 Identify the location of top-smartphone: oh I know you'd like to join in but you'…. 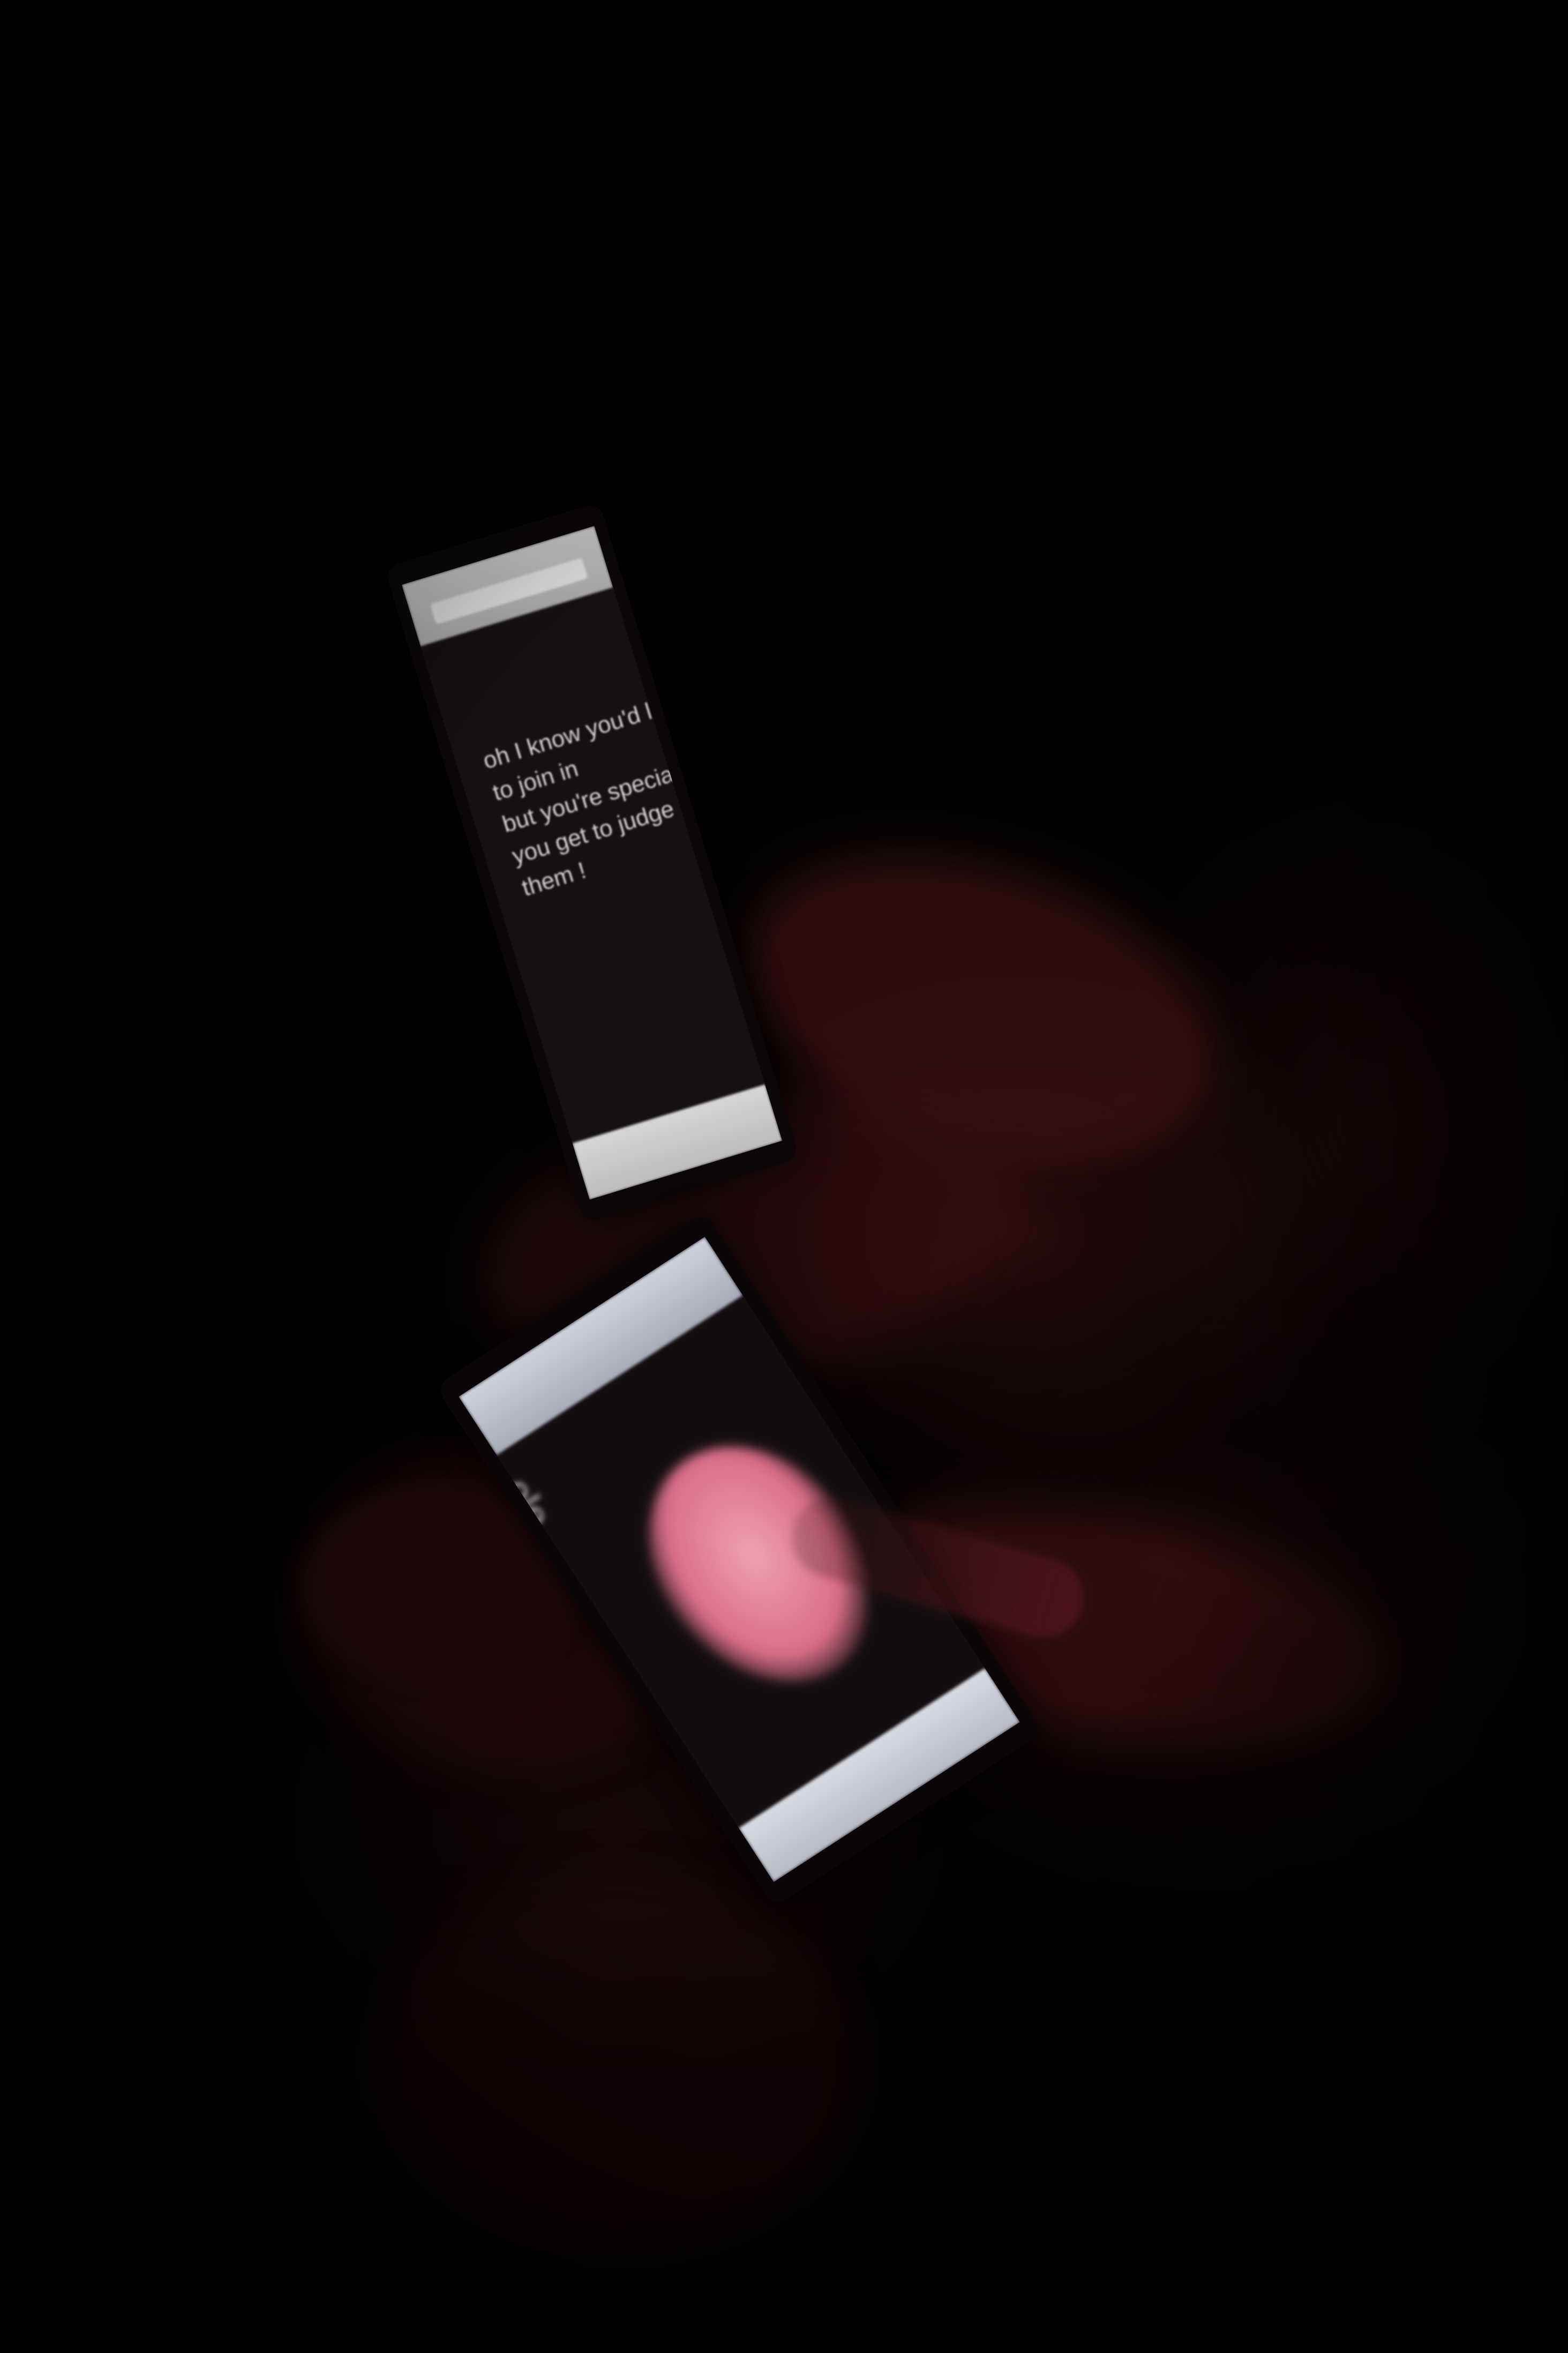
(592, 863).